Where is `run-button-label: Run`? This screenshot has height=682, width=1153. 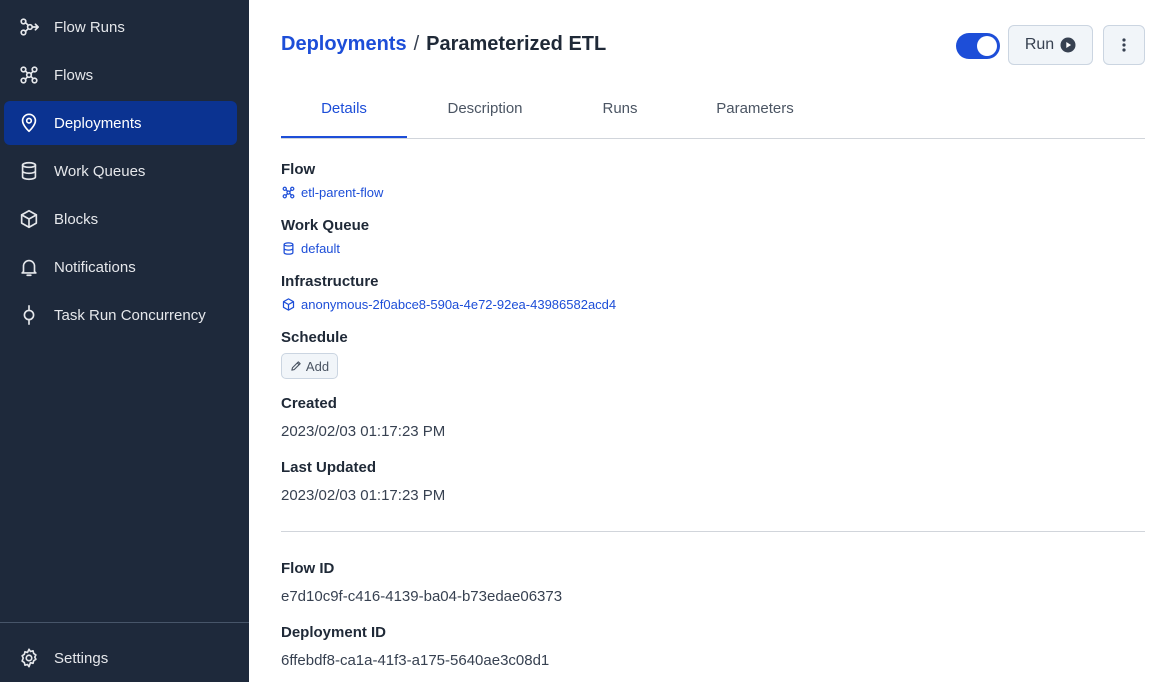
run-button-label: Run is located at coordinates (1039, 44).